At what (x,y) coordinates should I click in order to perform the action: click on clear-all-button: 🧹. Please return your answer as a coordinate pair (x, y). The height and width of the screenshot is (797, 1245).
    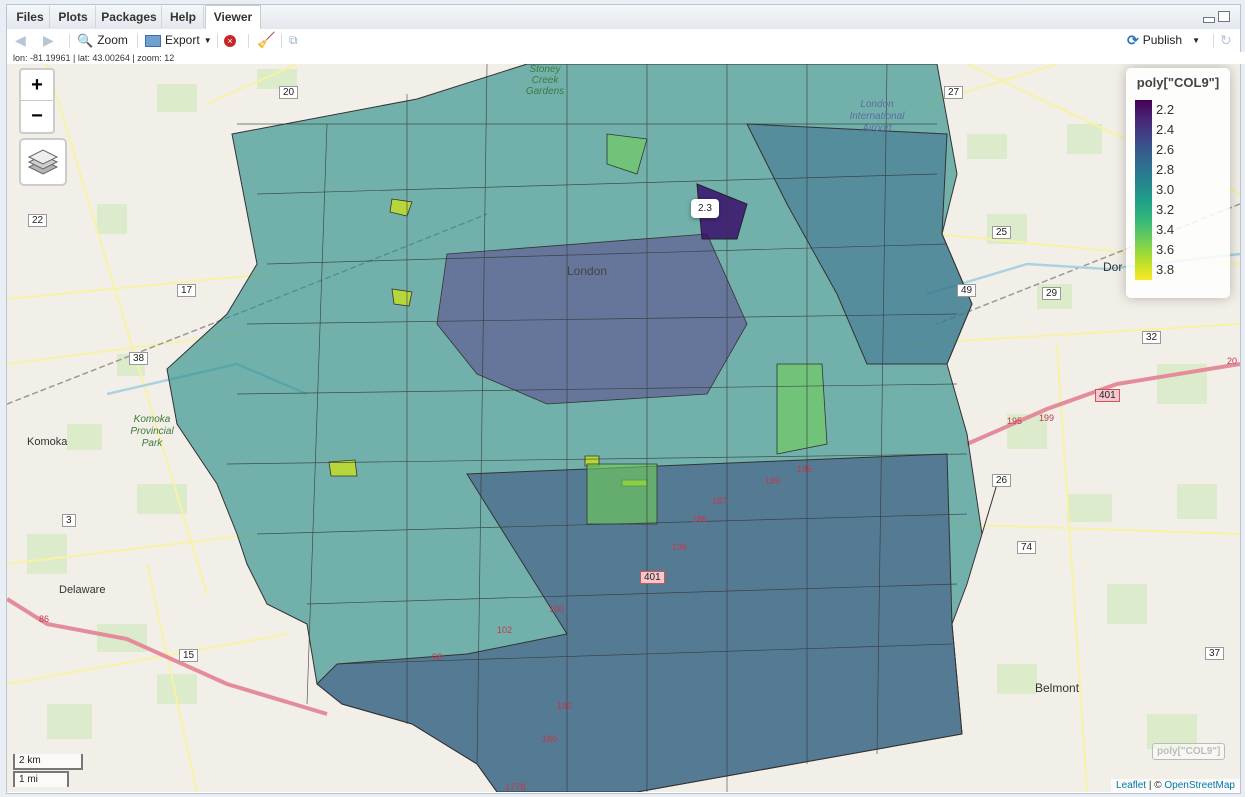
    Looking at the image, I should click on (266, 40).